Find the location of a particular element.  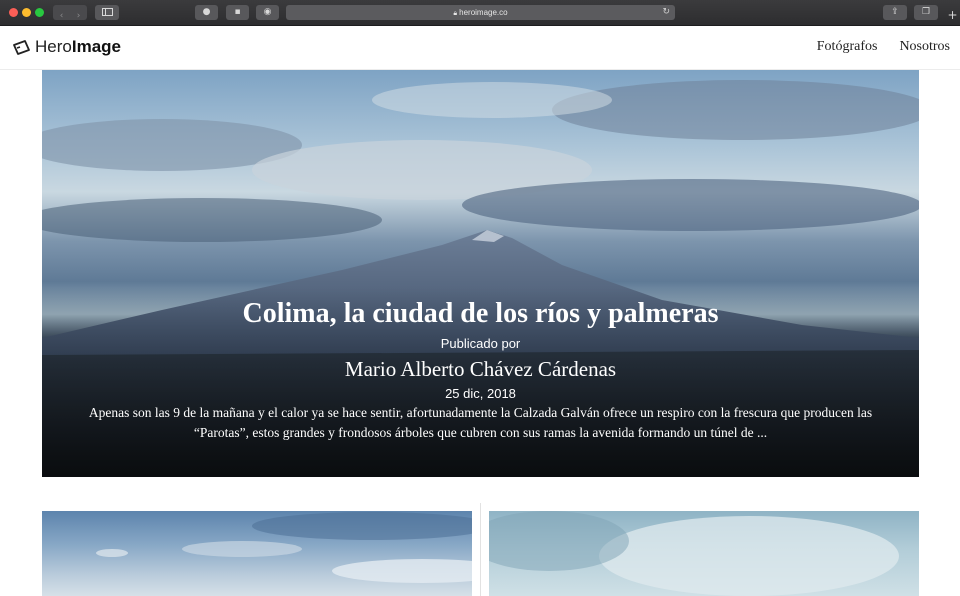

article-title: Colima, la ciudad de los ríos y palmeras is located at coordinates (480, 314).